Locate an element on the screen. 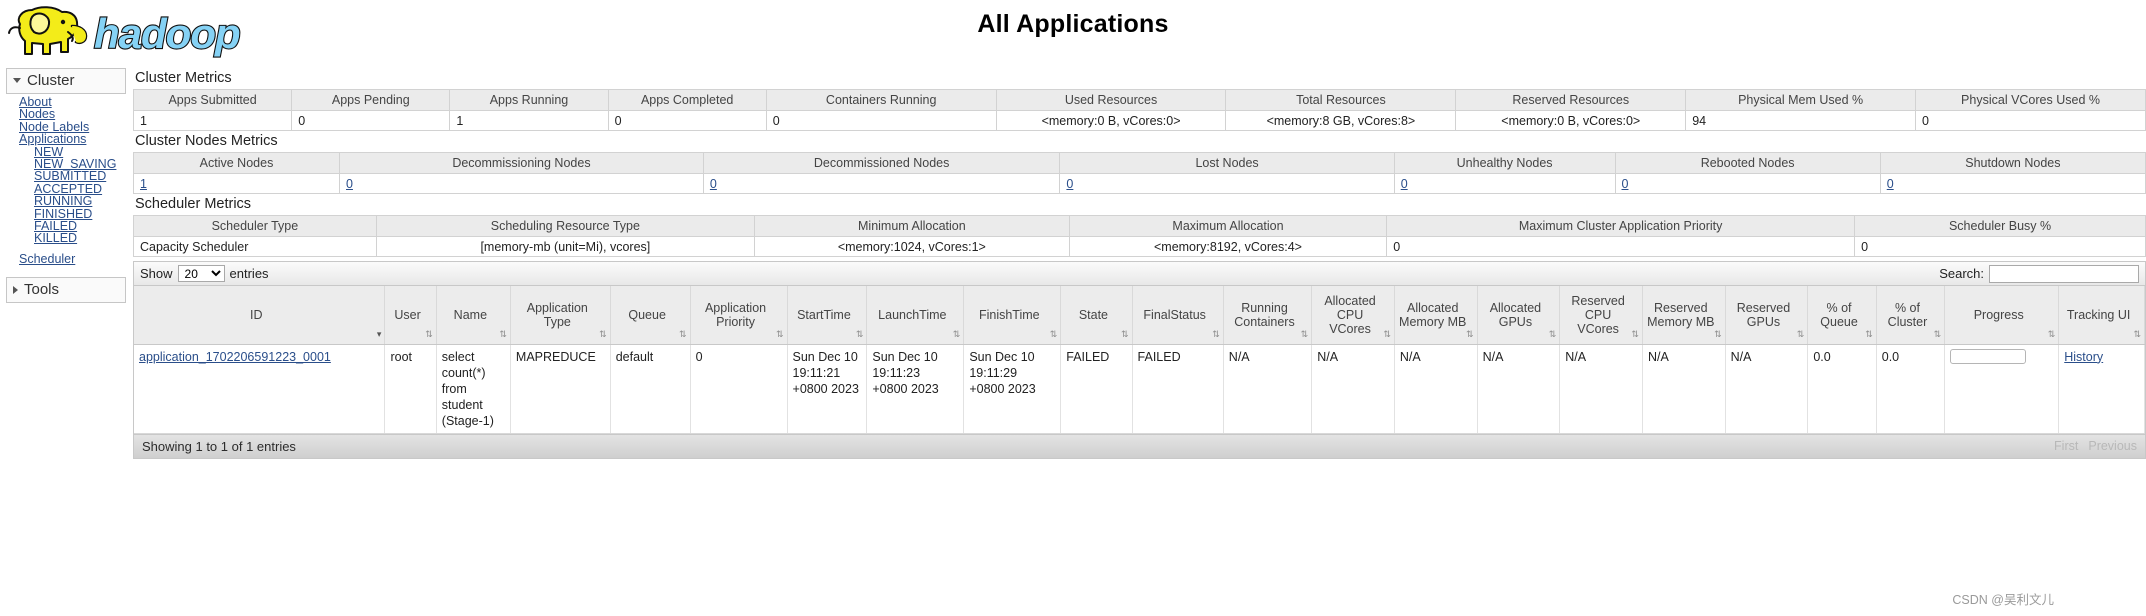 Image resolution: width=2146 pixels, height=616 pixels. application-id-link: application_1702206591223_0001 is located at coordinates (235, 357).